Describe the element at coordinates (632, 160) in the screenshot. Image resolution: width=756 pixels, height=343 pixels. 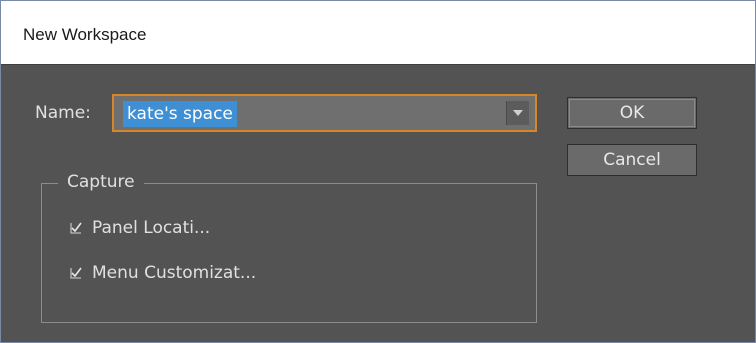
I see `cancel-button: Cancel` at that location.